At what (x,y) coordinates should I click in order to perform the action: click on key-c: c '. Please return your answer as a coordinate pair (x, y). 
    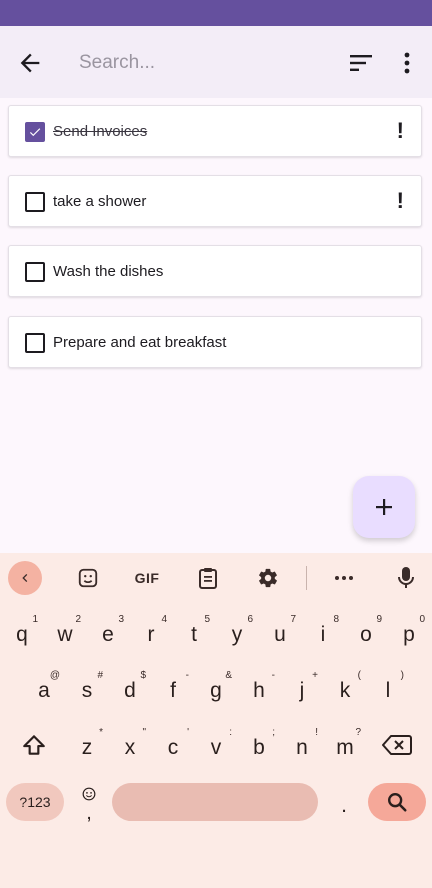
    Looking at the image, I should click on (173, 745).